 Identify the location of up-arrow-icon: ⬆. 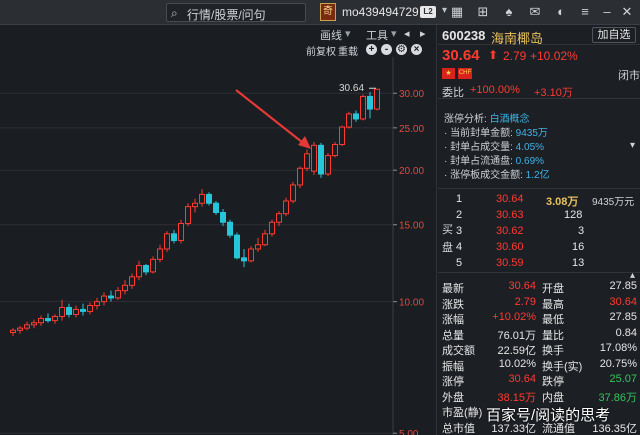
(493, 55).